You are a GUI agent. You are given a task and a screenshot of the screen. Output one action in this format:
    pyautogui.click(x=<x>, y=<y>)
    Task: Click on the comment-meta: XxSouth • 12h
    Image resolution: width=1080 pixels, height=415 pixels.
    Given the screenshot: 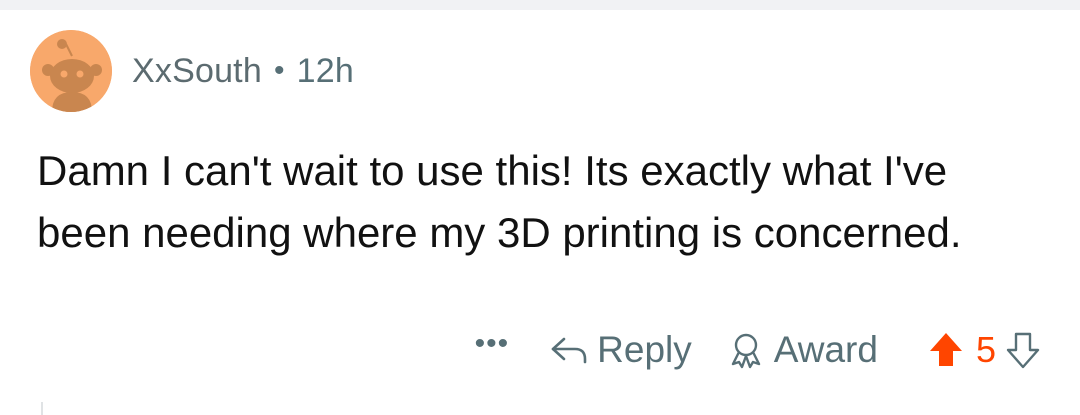 What is the action you would take?
    pyautogui.click(x=243, y=71)
    